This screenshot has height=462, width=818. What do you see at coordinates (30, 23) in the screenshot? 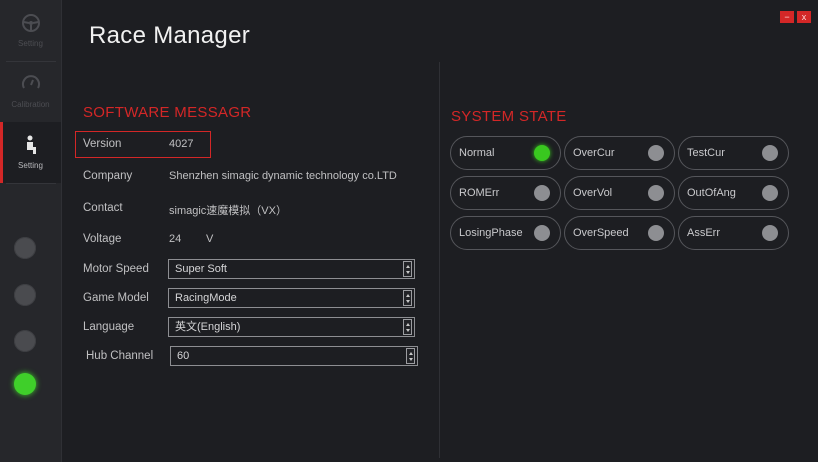
I see `steering-wheel-icon` at bounding box center [30, 23].